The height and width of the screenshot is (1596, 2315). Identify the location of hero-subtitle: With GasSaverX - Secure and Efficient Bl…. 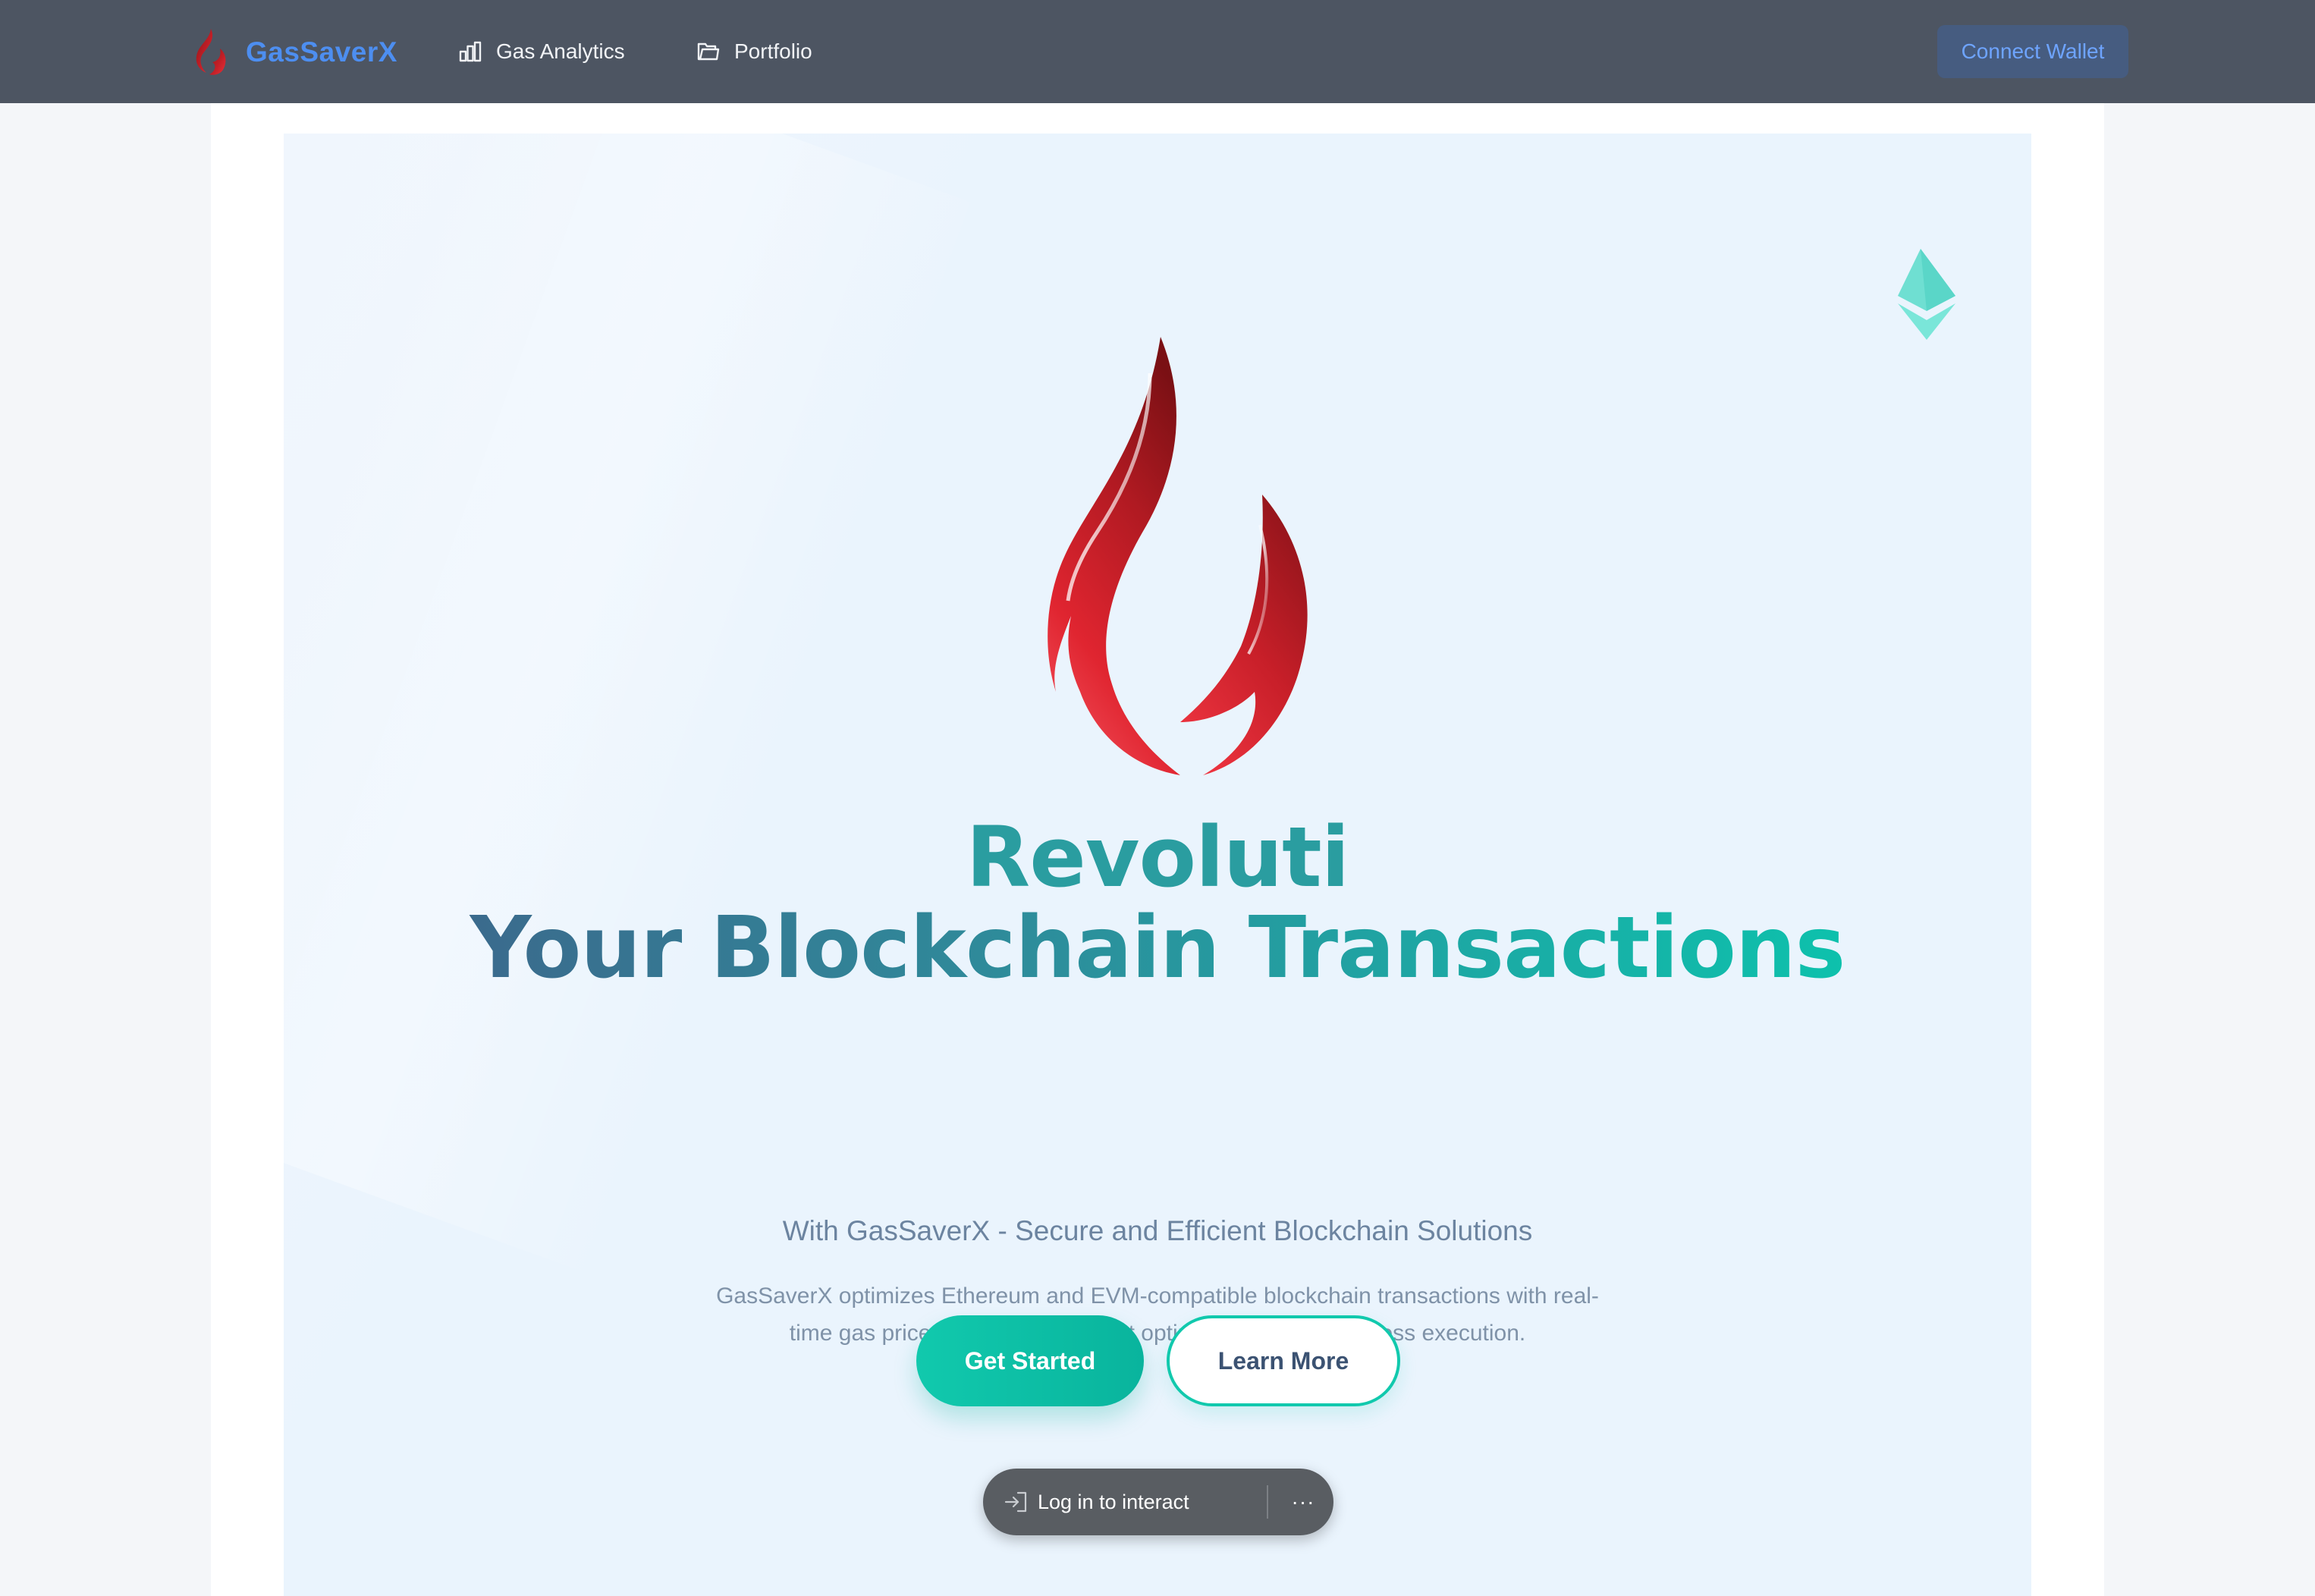
(1157, 1230).